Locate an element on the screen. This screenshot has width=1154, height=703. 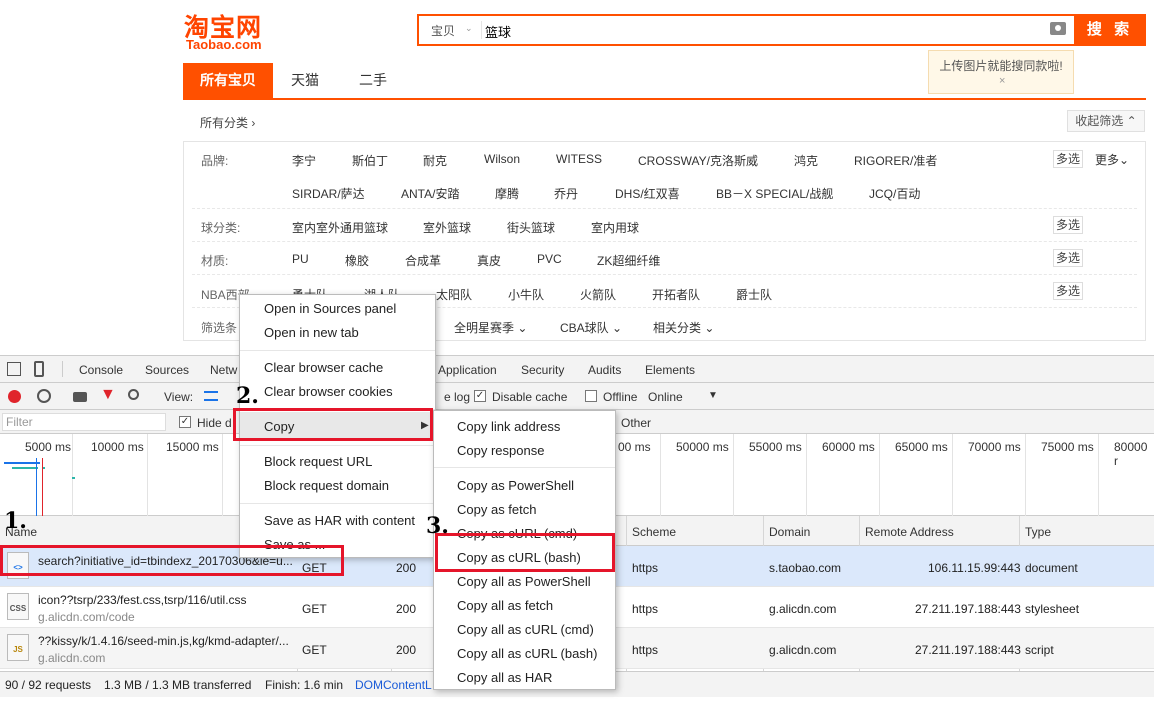
list-view-icon is located at coordinates (211, 396).